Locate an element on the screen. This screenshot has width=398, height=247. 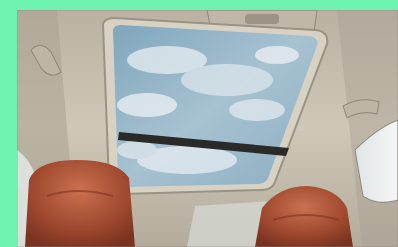
left-seat-headrest is located at coordinates (80, 203).